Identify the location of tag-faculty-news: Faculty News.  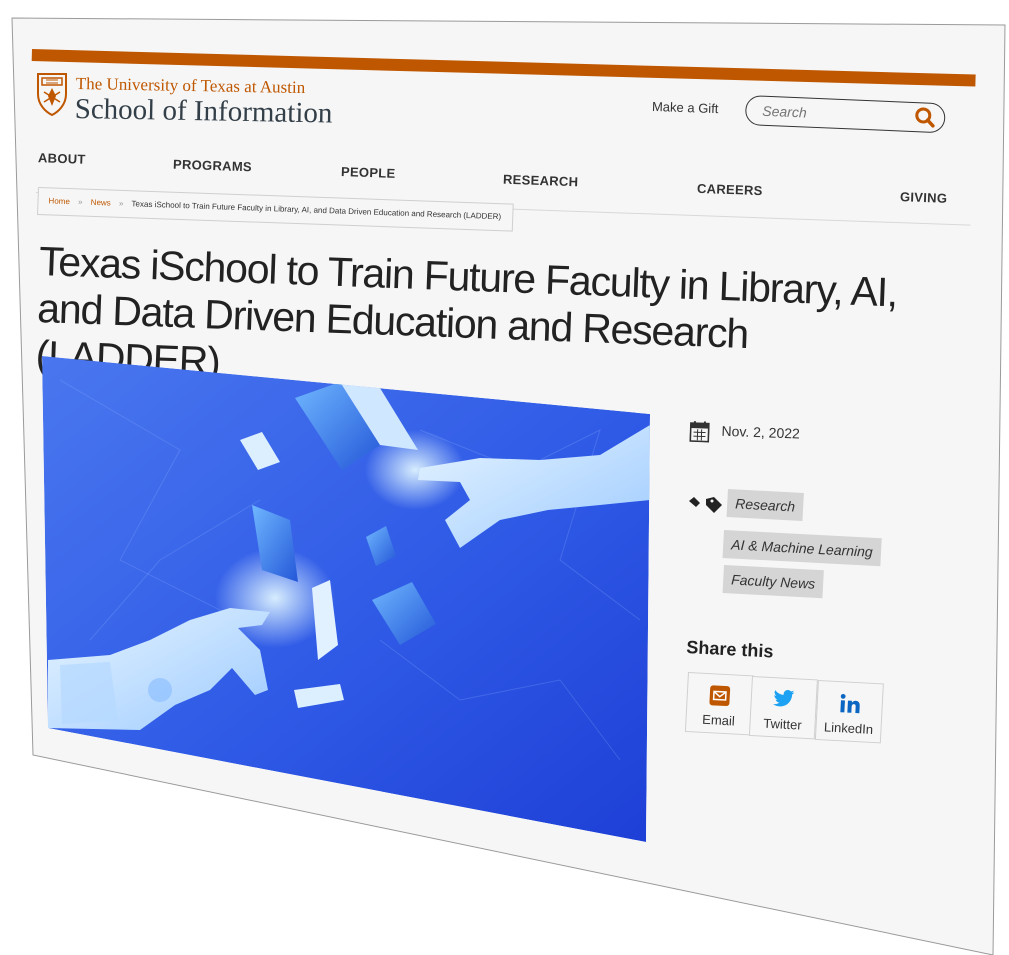
(773, 582).